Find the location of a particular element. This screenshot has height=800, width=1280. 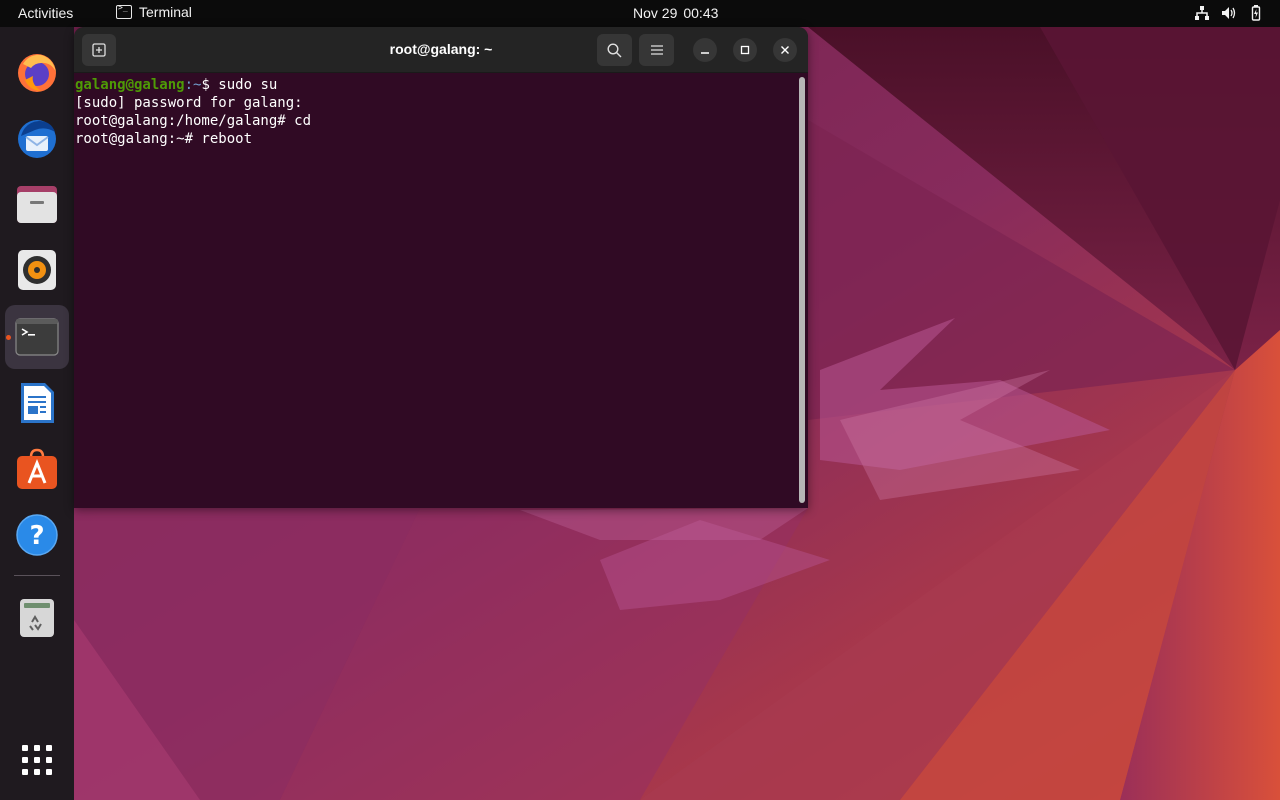

help-icon: ? is located at coordinates (37, 535).